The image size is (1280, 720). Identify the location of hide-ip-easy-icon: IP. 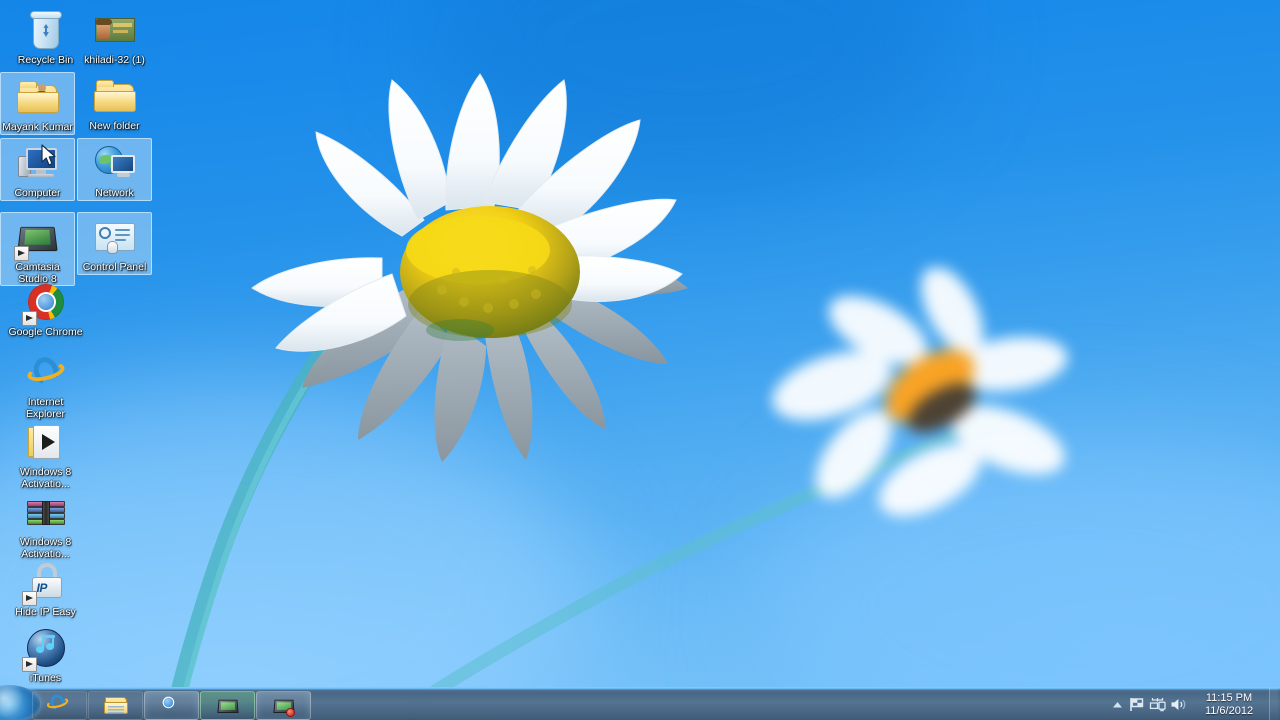
(45, 582).